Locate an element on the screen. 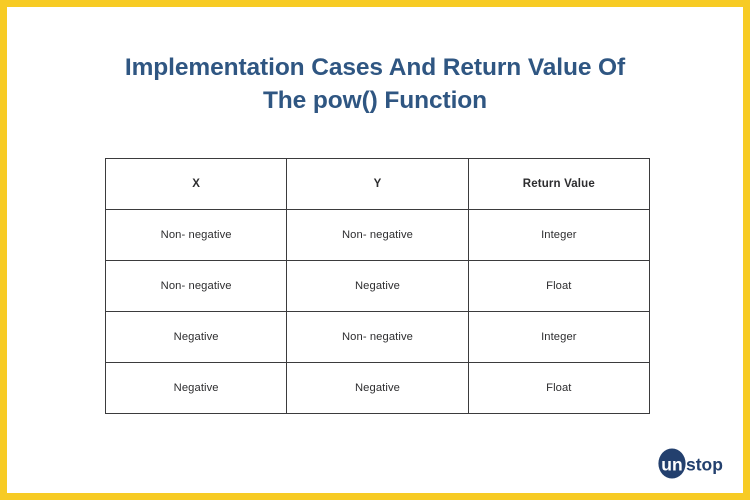 Image resolution: width=750 pixels, height=500 pixels. unstop-logo: un stop is located at coordinates (695, 464).